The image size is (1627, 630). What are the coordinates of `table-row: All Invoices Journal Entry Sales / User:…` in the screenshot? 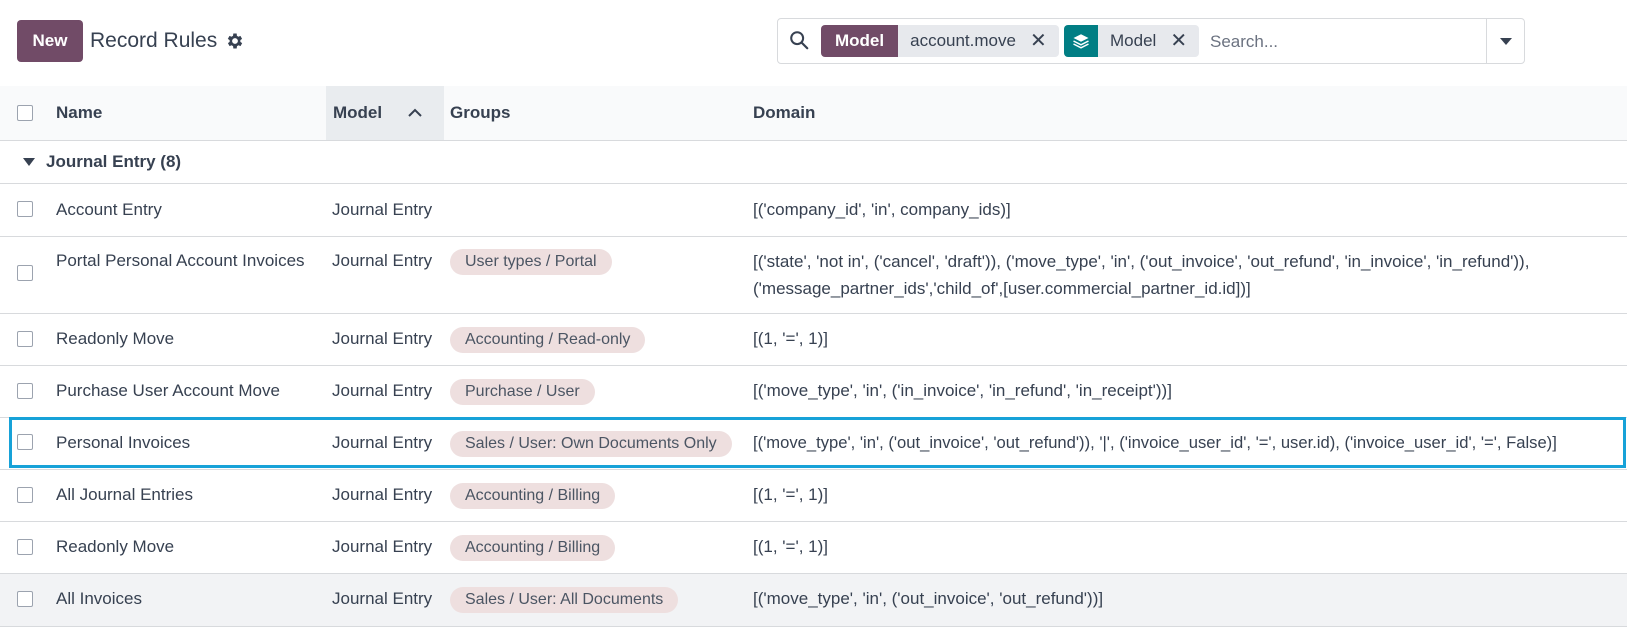 It's located at (813, 600).